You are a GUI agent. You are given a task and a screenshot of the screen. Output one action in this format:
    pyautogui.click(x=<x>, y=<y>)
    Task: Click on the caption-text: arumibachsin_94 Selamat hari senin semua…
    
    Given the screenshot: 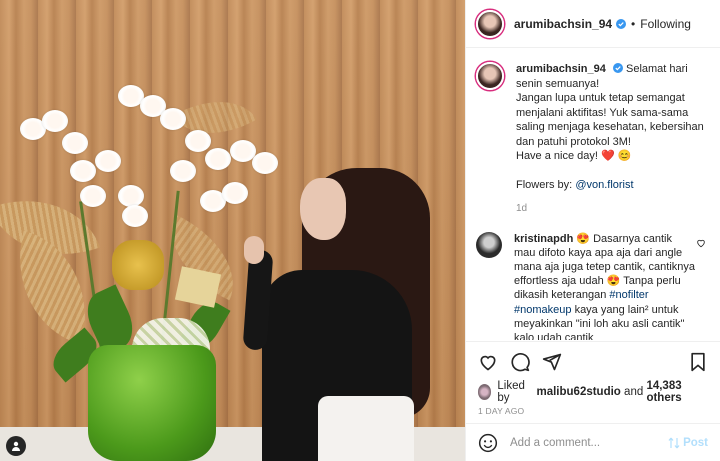 What is the action you would take?
    pyautogui.click(x=613, y=127)
    